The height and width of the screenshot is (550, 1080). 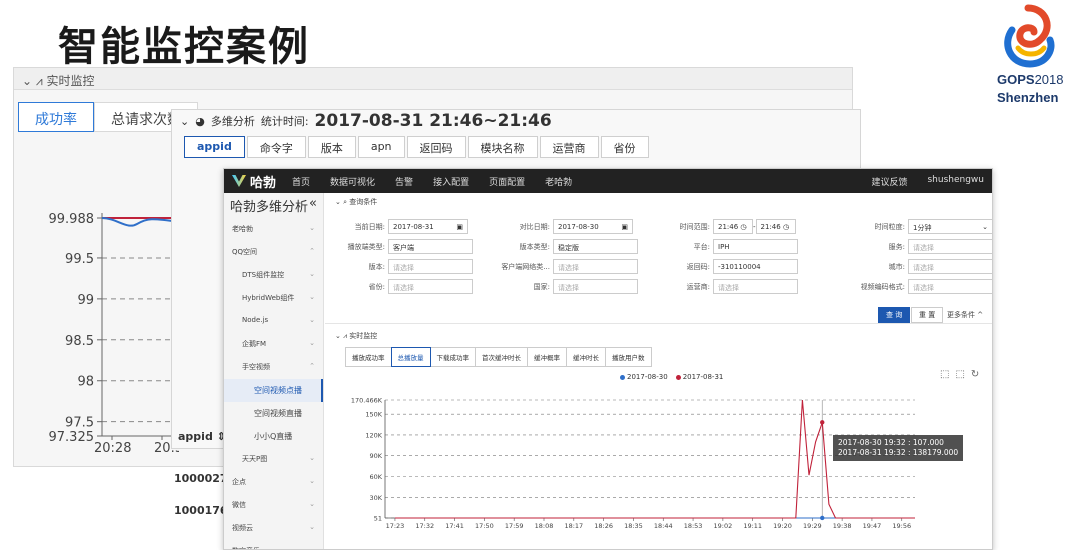 What do you see at coordinates (733, 226) in the screenshot?
I see `time-from-field: 21:46 ◷` at bounding box center [733, 226].